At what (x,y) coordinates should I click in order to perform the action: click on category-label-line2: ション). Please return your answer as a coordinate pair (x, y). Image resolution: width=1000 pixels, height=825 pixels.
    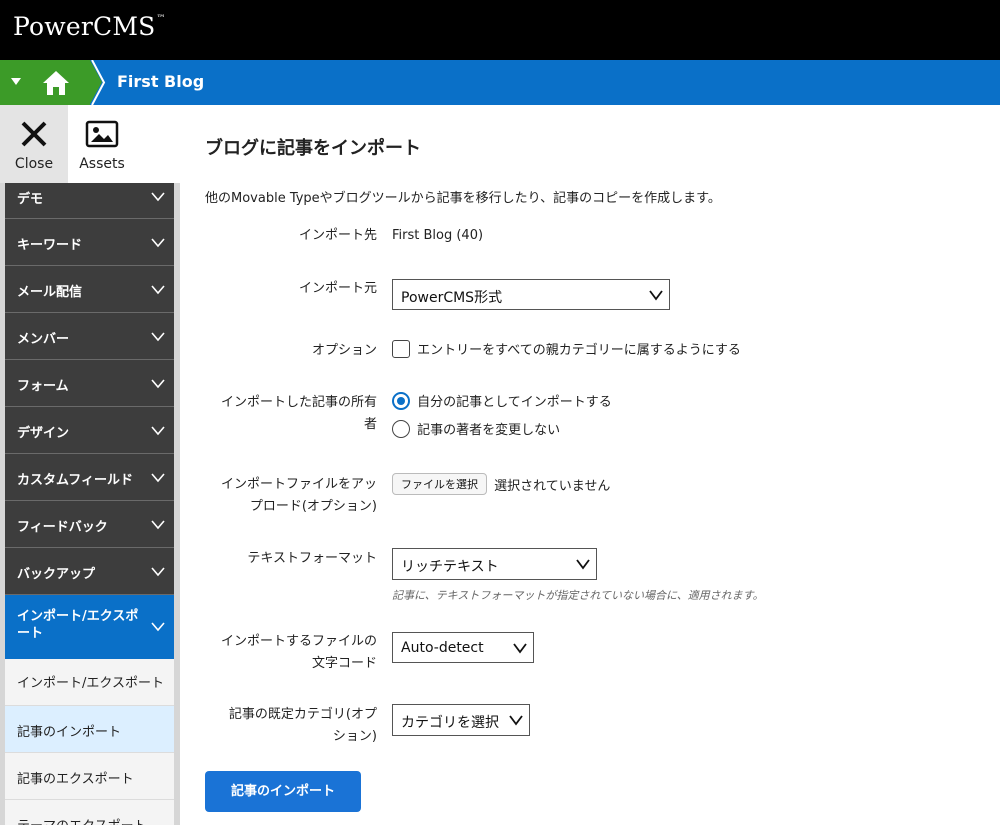
    Looking at the image, I should click on (354, 736).